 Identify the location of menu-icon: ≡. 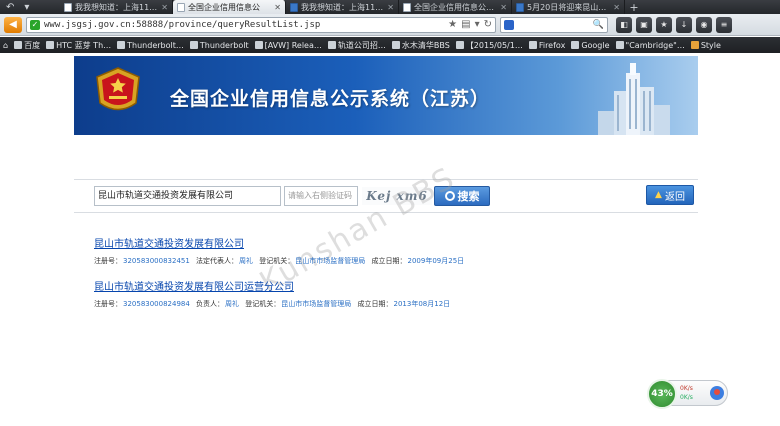
(724, 24).